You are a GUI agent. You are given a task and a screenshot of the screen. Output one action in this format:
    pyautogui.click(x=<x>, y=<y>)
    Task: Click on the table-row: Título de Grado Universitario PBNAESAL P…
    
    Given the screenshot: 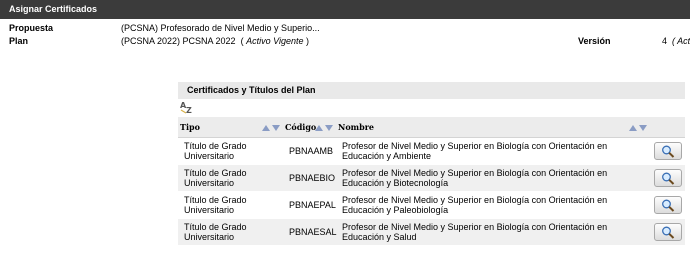 What is the action you would take?
    pyautogui.click(x=431, y=232)
    